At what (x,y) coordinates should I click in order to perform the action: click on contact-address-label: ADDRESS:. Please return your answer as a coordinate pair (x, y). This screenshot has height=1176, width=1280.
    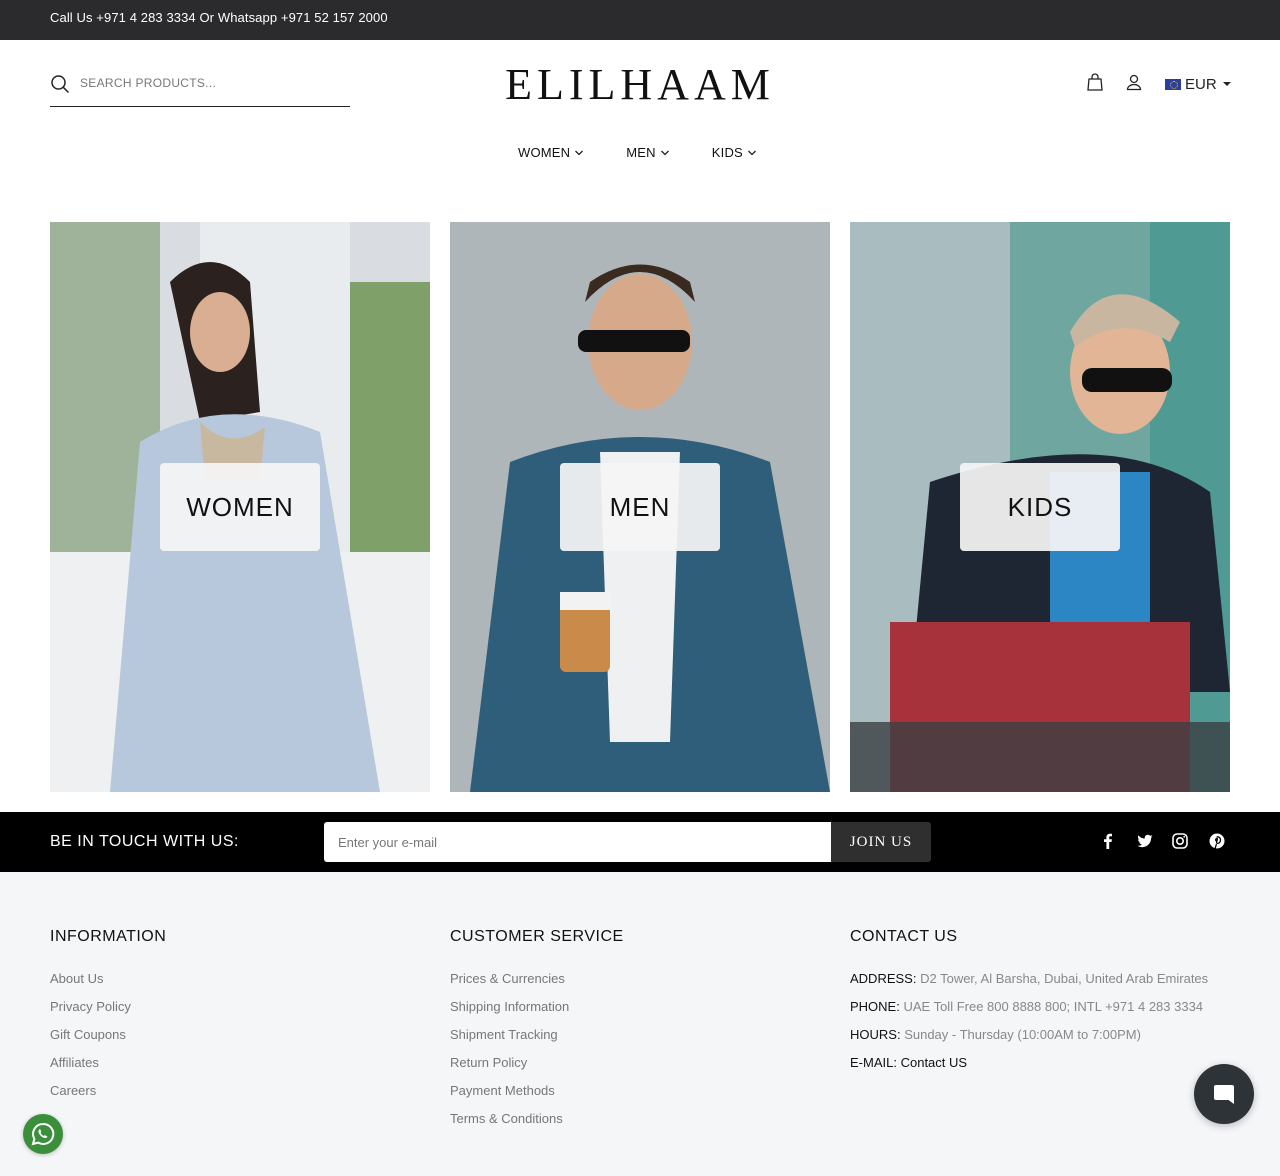
    Looking at the image, I should click on (883, 978).